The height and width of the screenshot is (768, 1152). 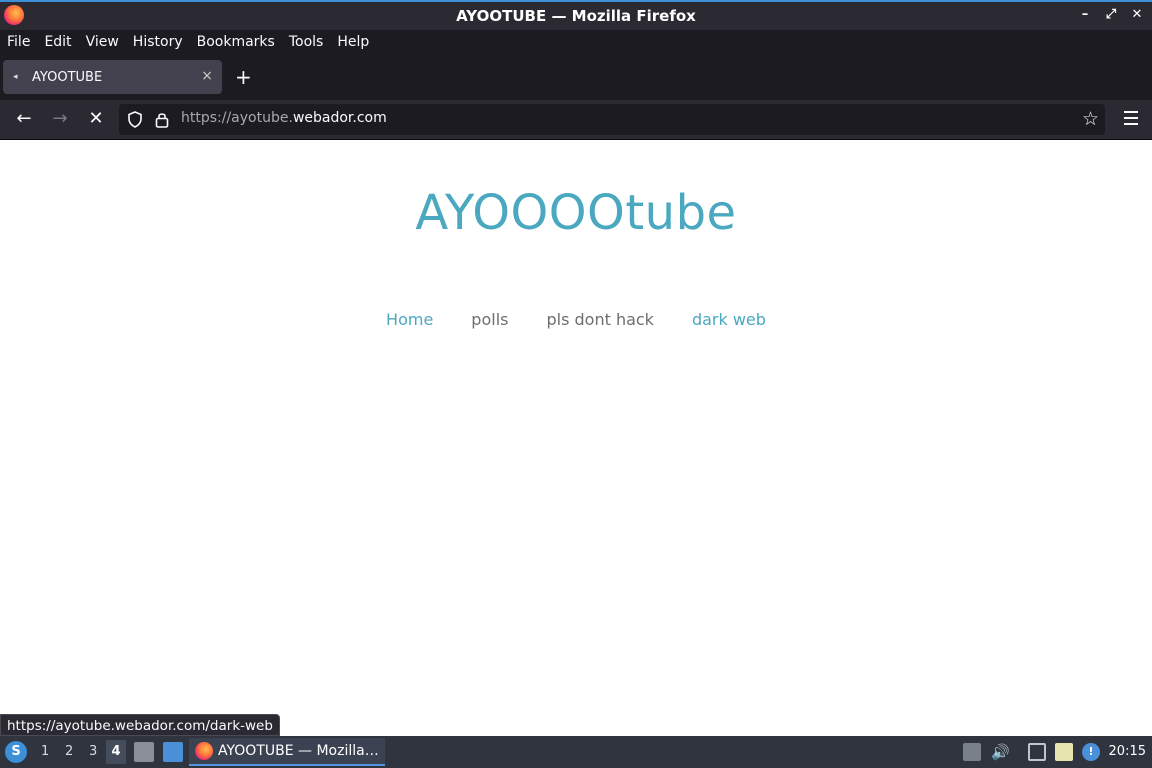 I want to click on window-title: AYOOTUBE — Mozilla Firefox, so click(x=576, y=16).